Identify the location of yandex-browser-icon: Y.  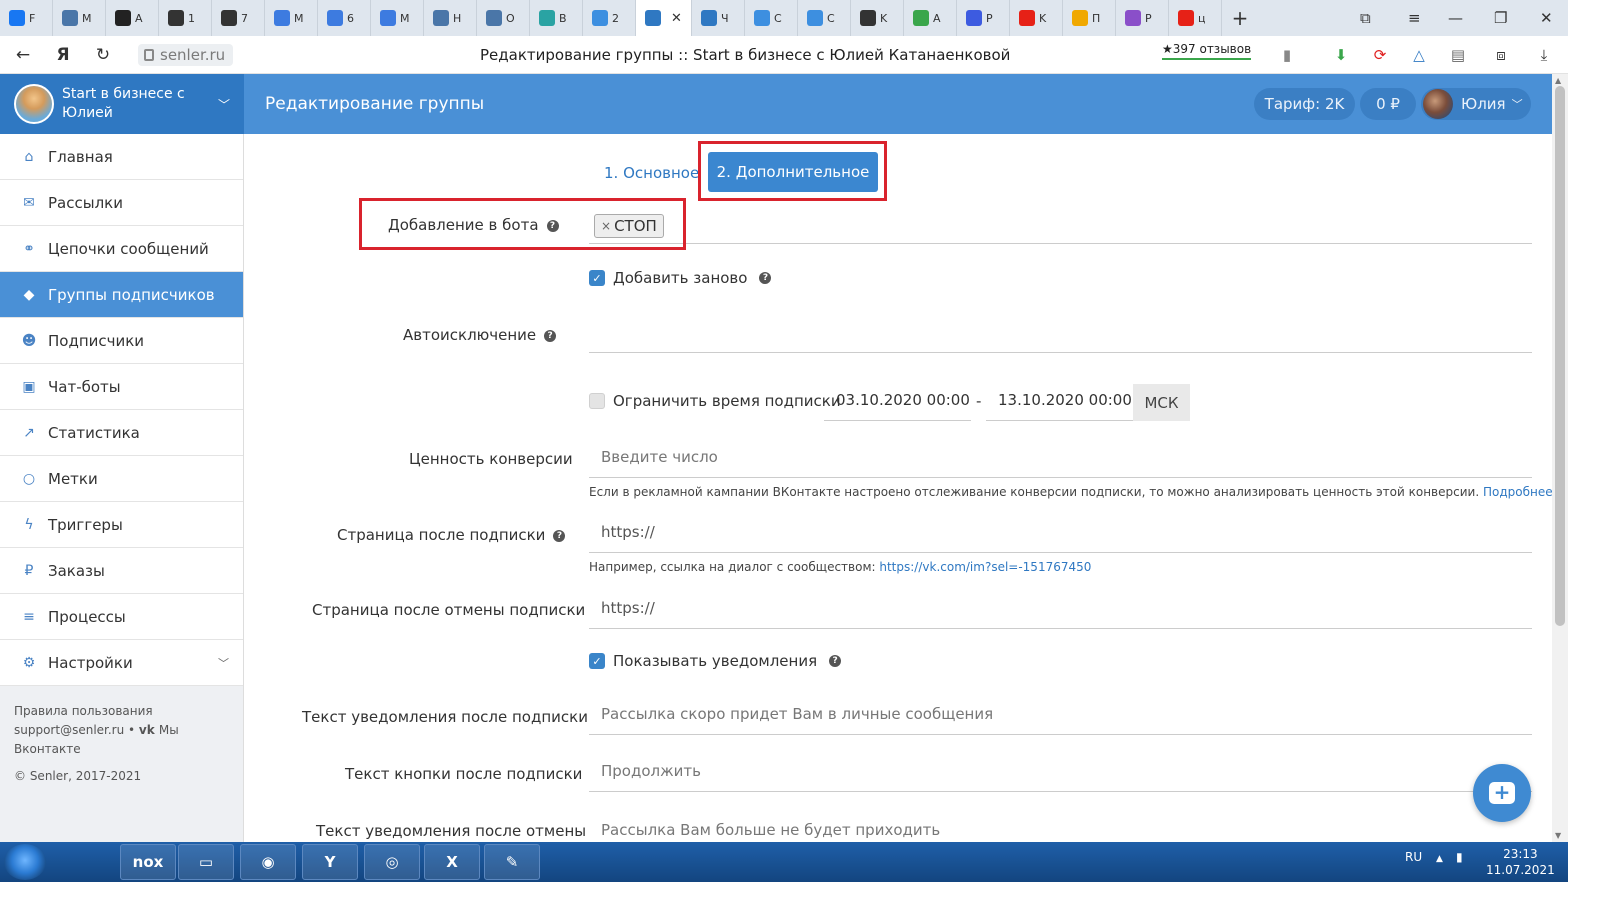
(330, 862).